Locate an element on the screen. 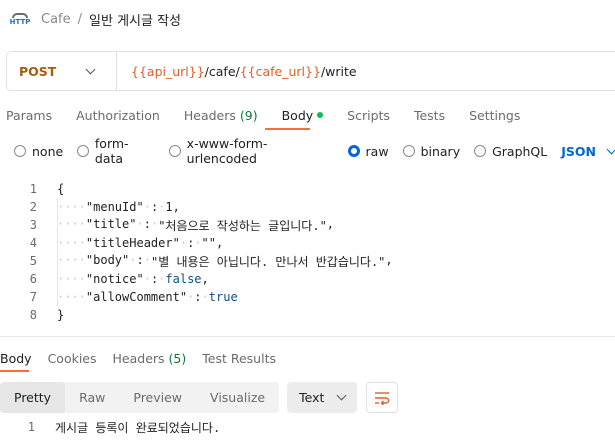 This screenshot has width=615, height=446. code-text: ···· "body" ·: · "별 내용은 아닙니다. 만나서 반갑습니다.", is located at coordinates (225, 261).